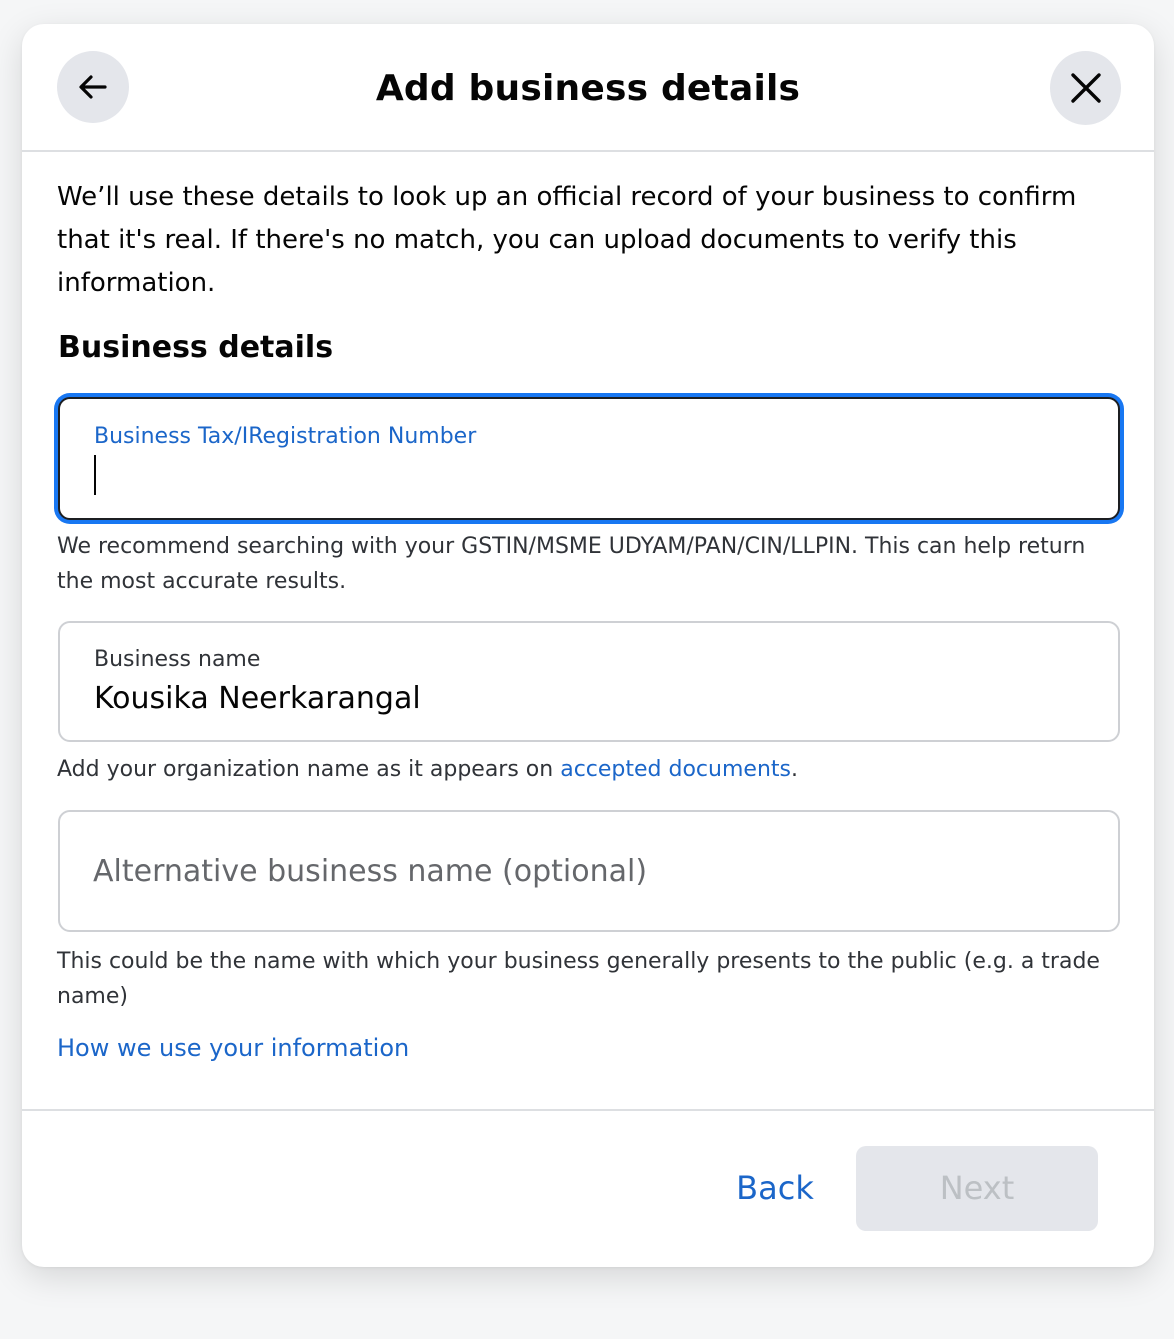 The width and height of the screenshot is (1174, 1339). Describe the element at coordinates (775, 1188) in the screenshot. I see `back-button: Back` at that location.